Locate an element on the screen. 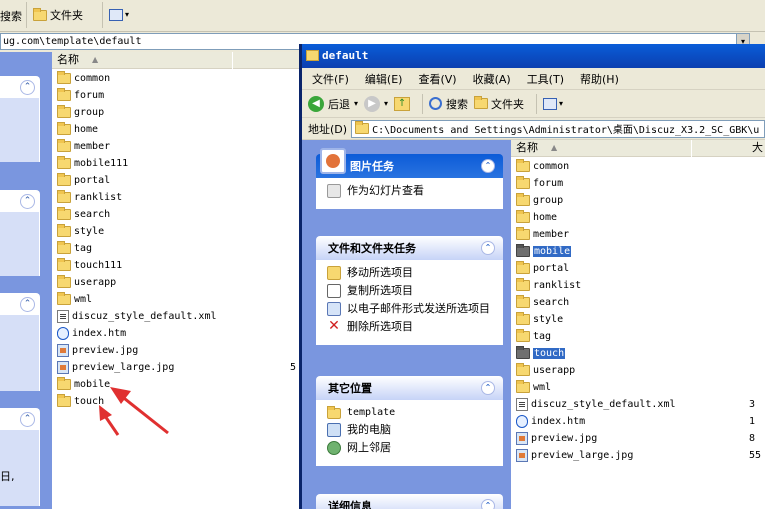 The height and width of the screenshot is (509, 765). up-folder-button: ↑ is located at coordinates (402, 104).